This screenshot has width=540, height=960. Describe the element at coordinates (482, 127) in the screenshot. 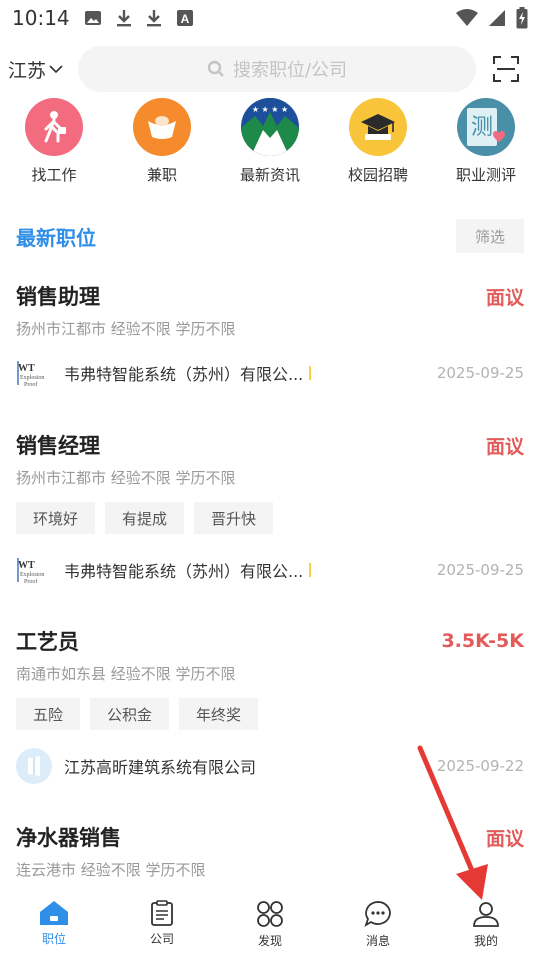

I see `svg-text: 测` at that location.